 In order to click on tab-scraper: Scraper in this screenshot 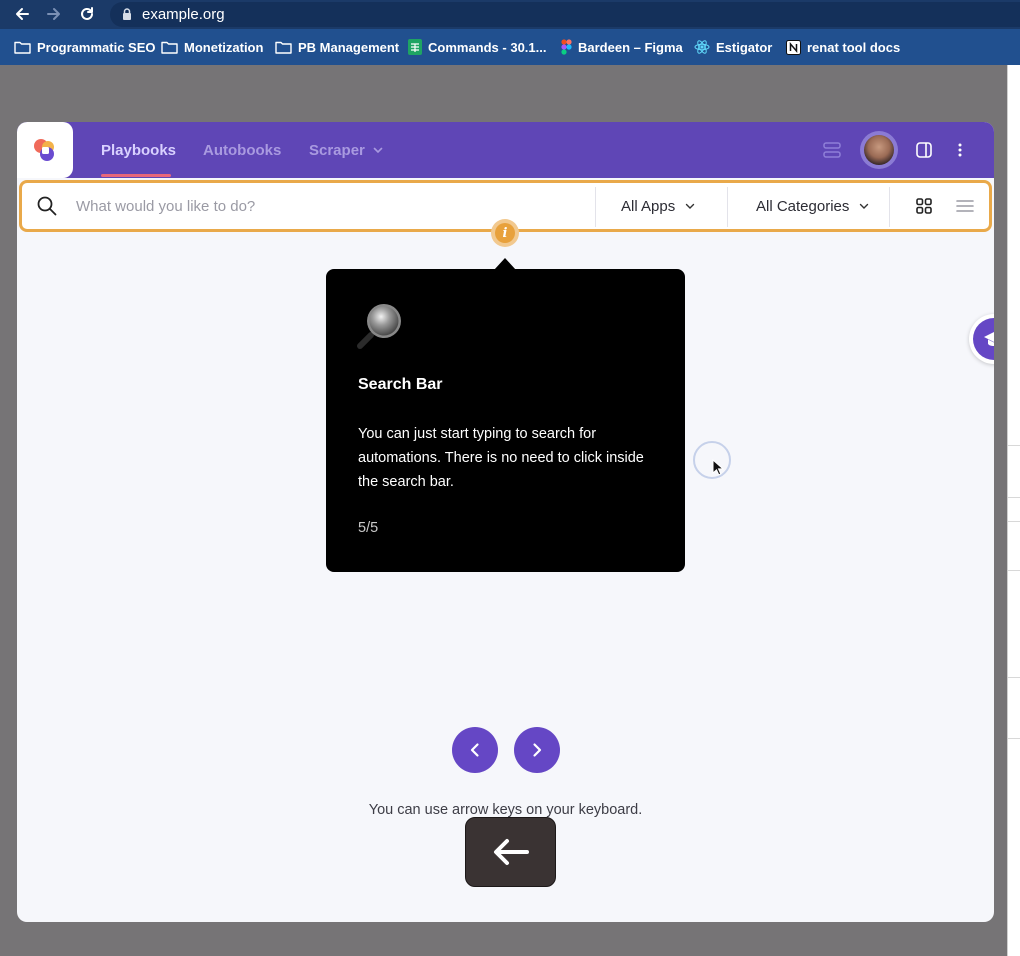, I will do `click(346, 150)`.